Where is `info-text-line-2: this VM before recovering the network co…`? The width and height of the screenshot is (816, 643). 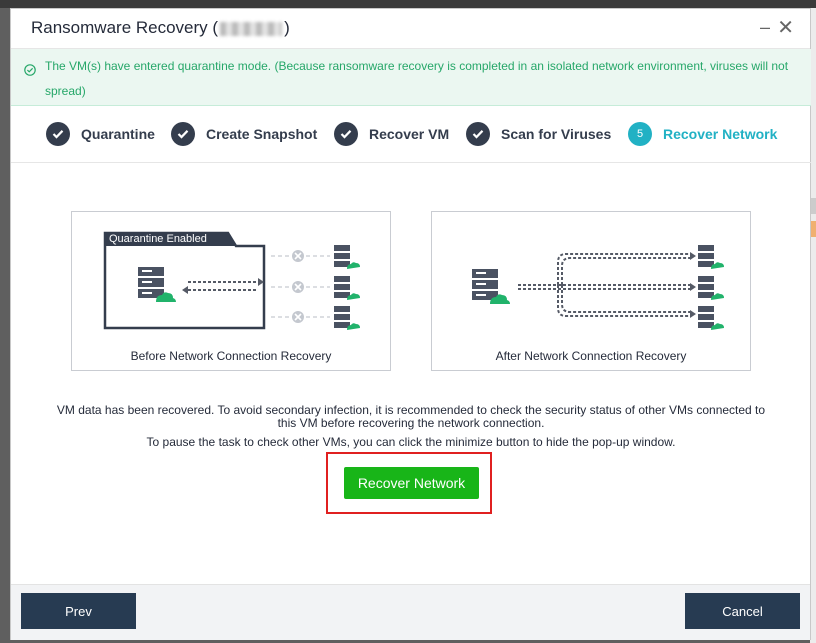
info-text-line-2: this VM before recovering the network co… is located at coordinates (411, 423).